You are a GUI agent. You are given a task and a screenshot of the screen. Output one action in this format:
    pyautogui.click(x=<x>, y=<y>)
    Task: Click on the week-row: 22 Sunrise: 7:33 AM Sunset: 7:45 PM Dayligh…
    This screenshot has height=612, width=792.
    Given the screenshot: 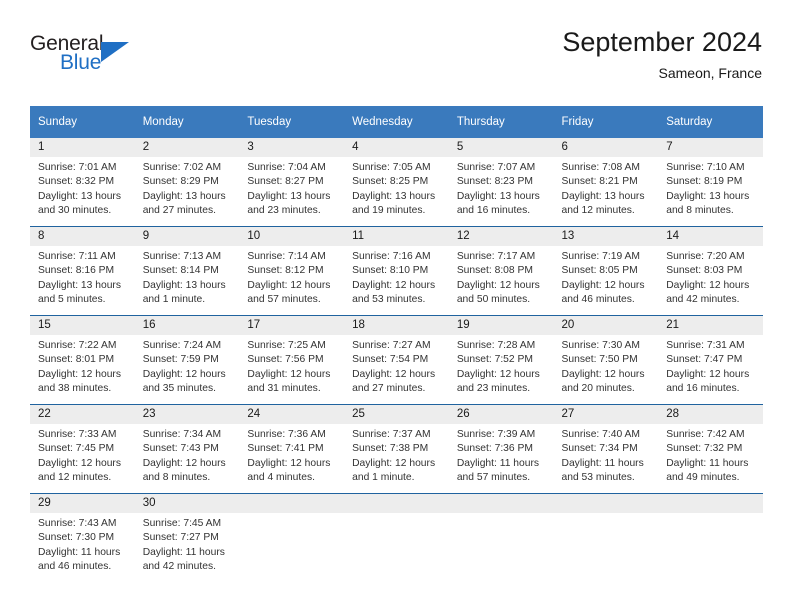 What is the action you would take?
    pyautogui.click(x=396, y=449)
    